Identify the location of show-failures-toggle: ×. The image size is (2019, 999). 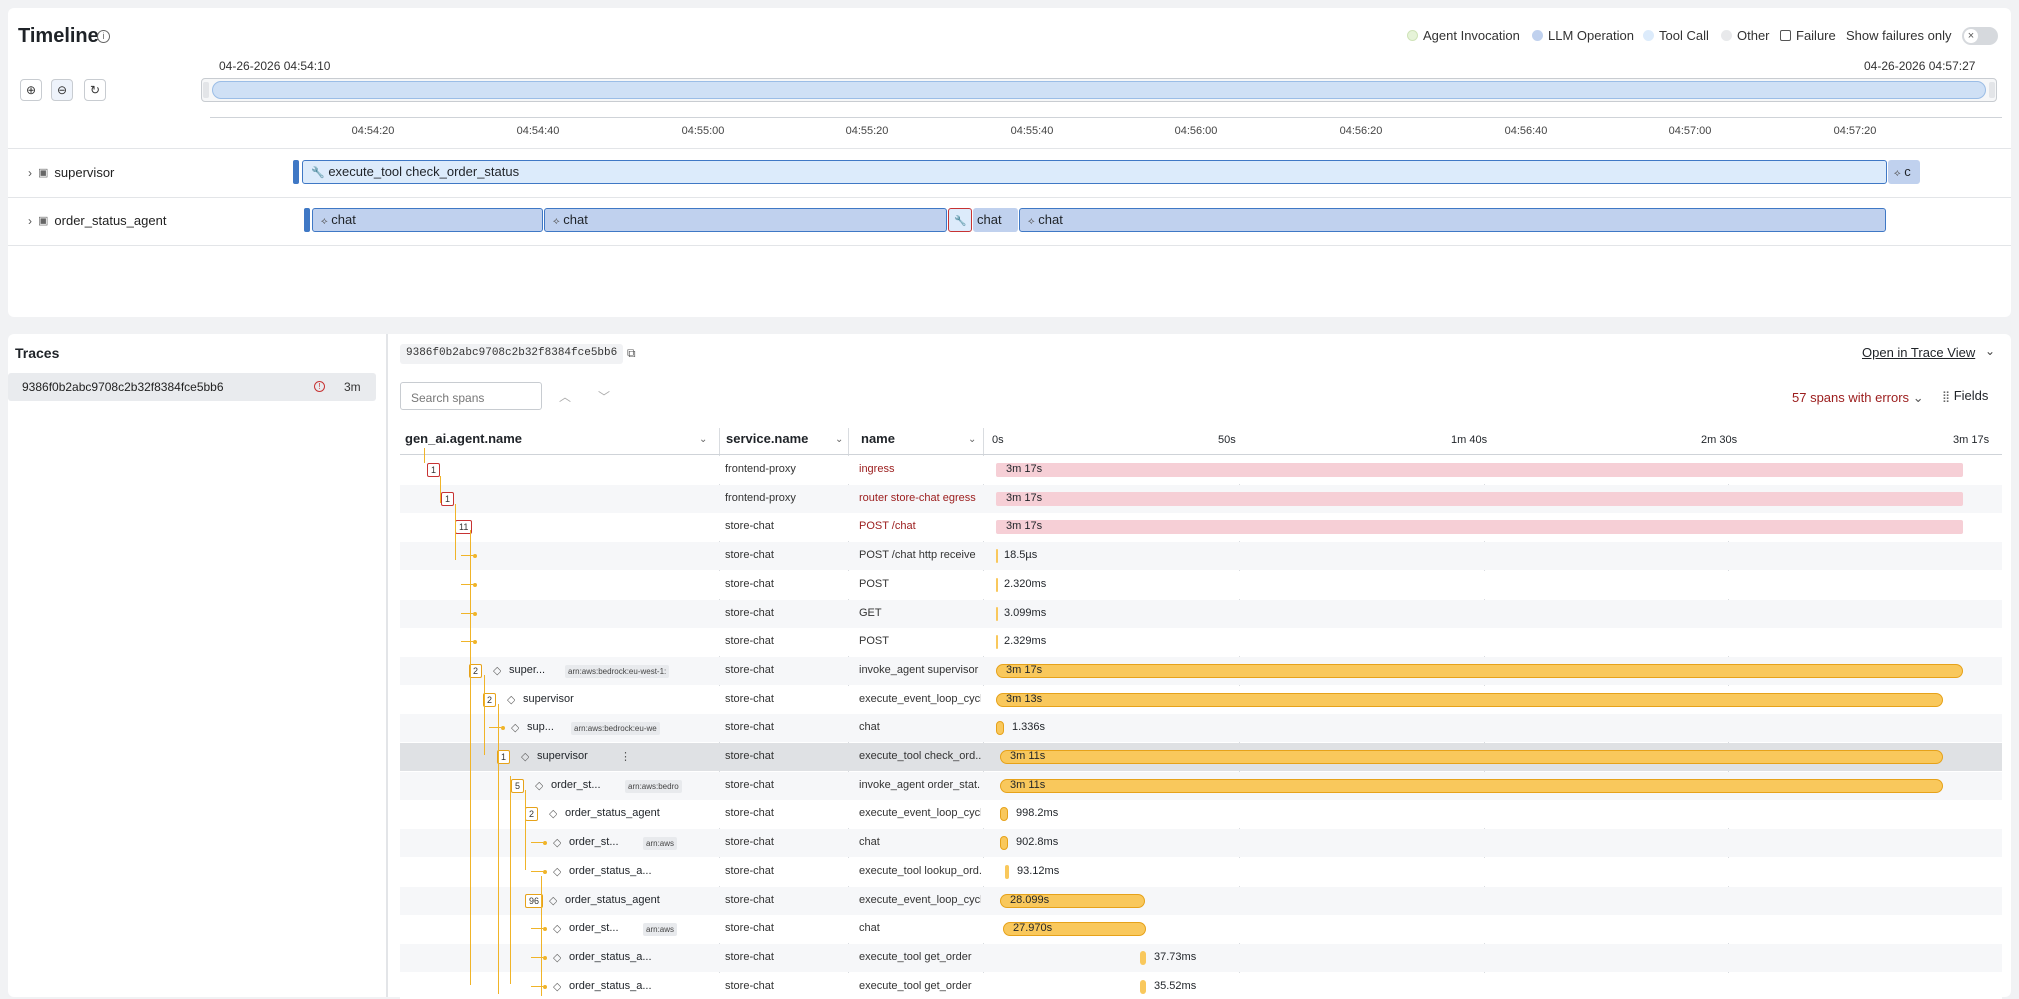
(1980, 36).